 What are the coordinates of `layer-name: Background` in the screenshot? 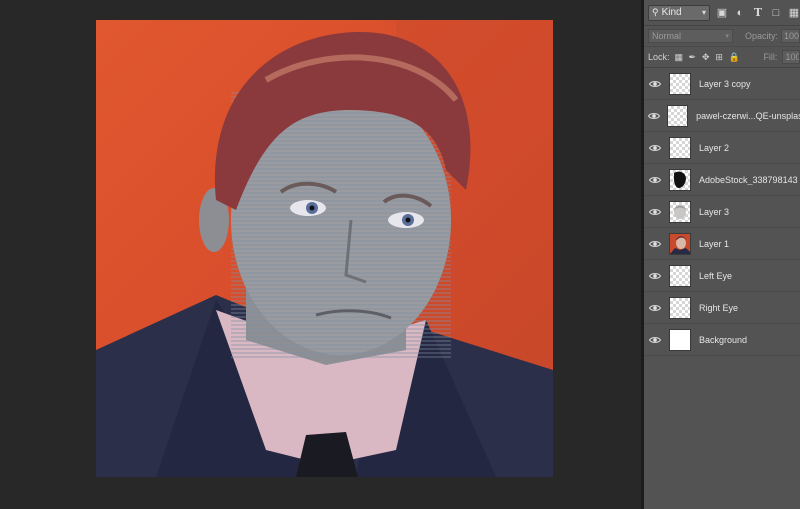 It's located at (723, 339).